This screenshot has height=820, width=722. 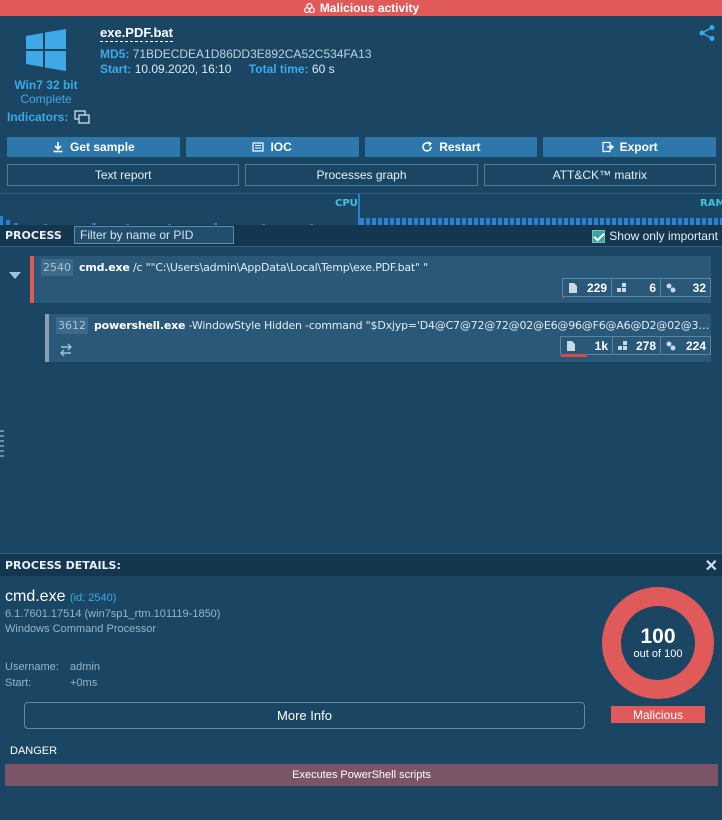 What do you see at coordinates (638, 147) in the screenshot?
I see `export-label: Export` at bounding box center [638, 147].